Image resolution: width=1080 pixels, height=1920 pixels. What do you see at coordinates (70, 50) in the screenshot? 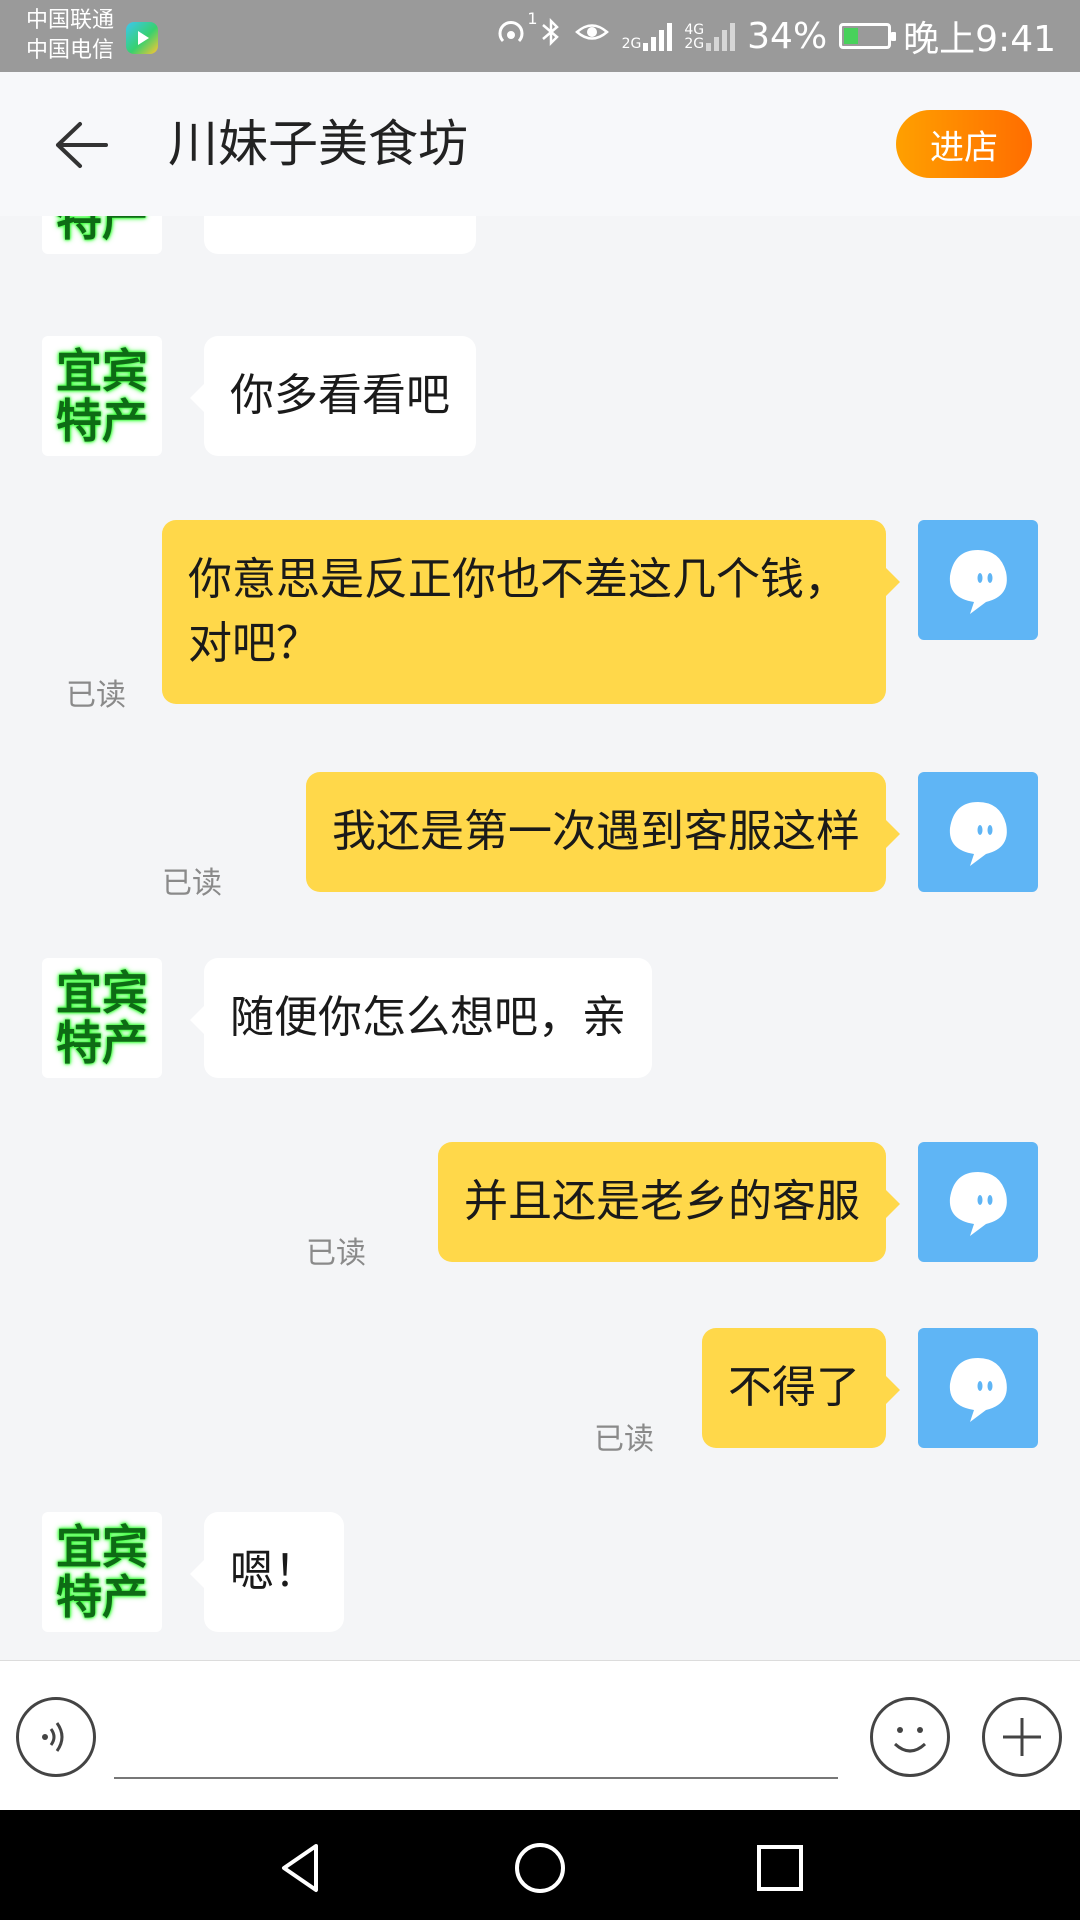
I see `carrier-2: 中国电信` at bounding box center [70, 50].